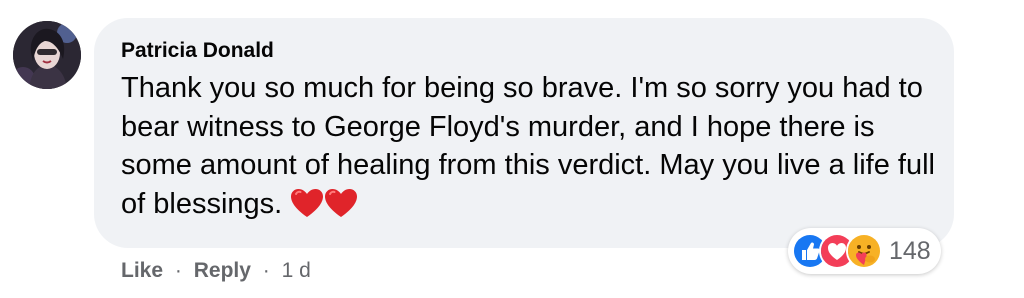 Image resolution: width=1024 pixels, height=298 pixels. I want to click on like-button: Like, so click(142, 270).